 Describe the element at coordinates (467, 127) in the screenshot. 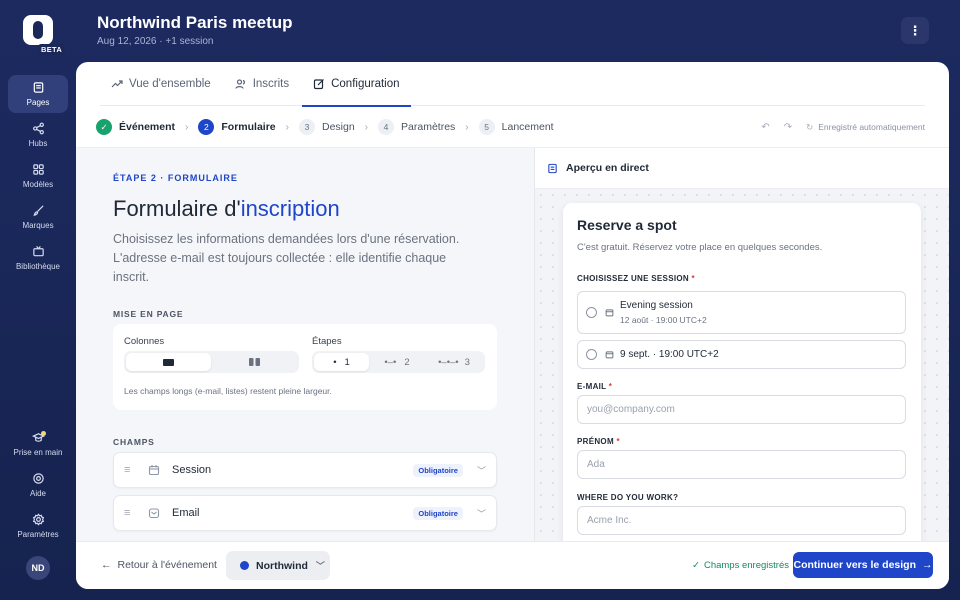

I see `chevron-right-icon: ›` at that location.